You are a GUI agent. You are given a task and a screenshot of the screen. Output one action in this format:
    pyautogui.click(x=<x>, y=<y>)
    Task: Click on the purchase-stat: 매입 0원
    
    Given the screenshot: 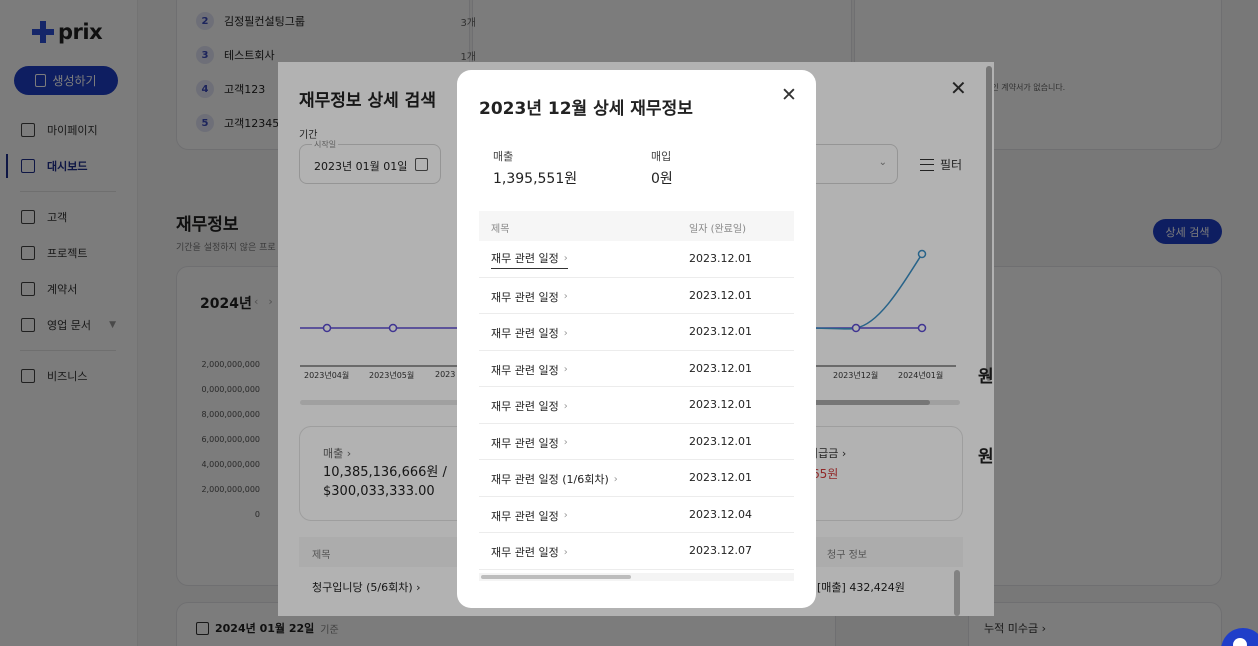 What is the action you would take?
    pyautogui.click(x=662, y=168)
    